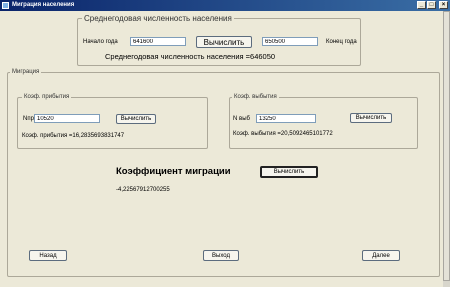  I want to click on migration-coef-calc-button: Вычислить, so click(289, 172).